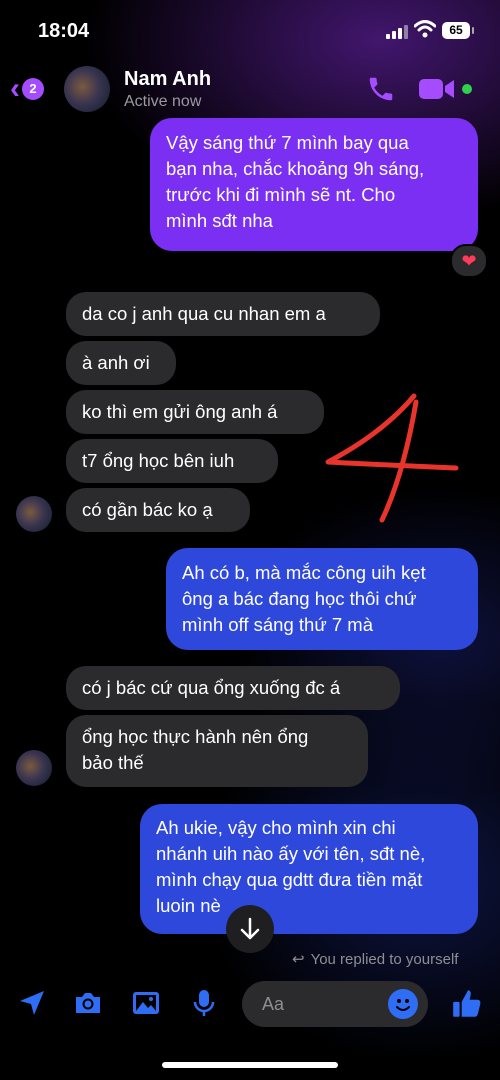 The width and height of the screenshot is (500, 1080). What do you see at coordinates (180, 411) in the screenshot?
I see `message-text: ko thì em gửi ông anh á` at bounding box center [180, 411].